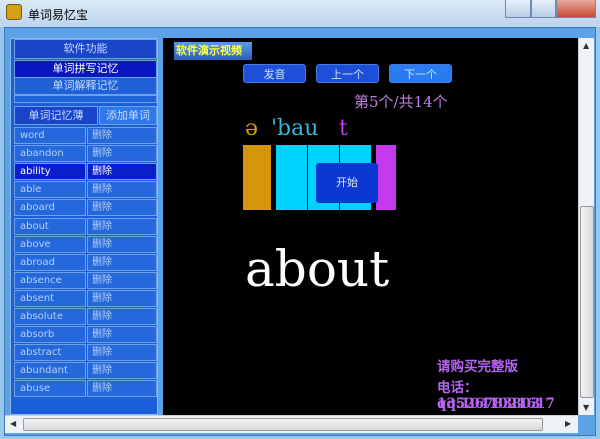  I want to click on phonetic-part: ə, so click(252, 128).